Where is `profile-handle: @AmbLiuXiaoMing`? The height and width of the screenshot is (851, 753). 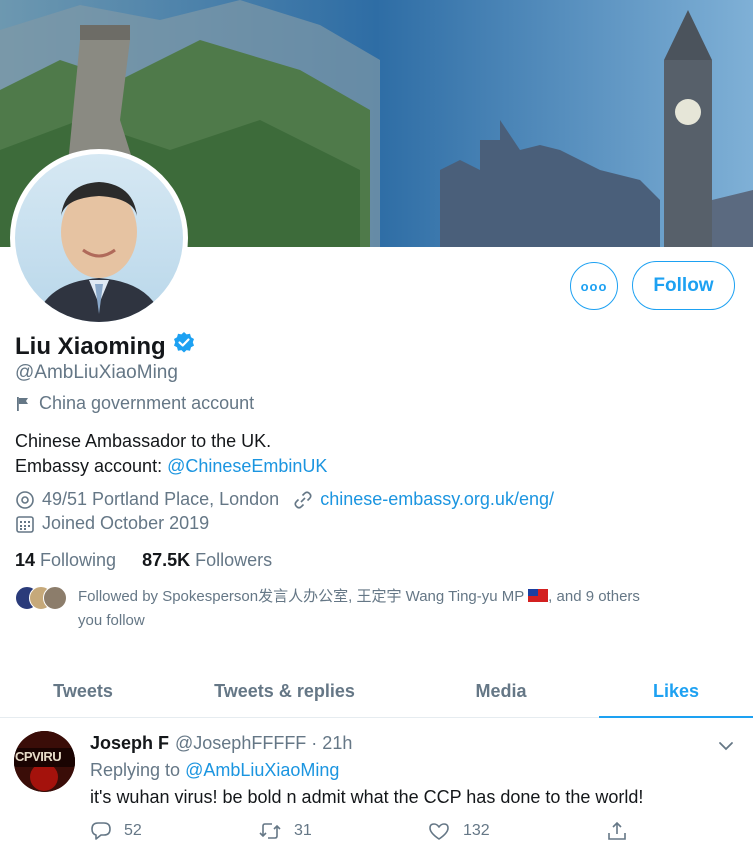
profile-handle: @AmbLiuXiaoMing is located at coordinates (96, 372).